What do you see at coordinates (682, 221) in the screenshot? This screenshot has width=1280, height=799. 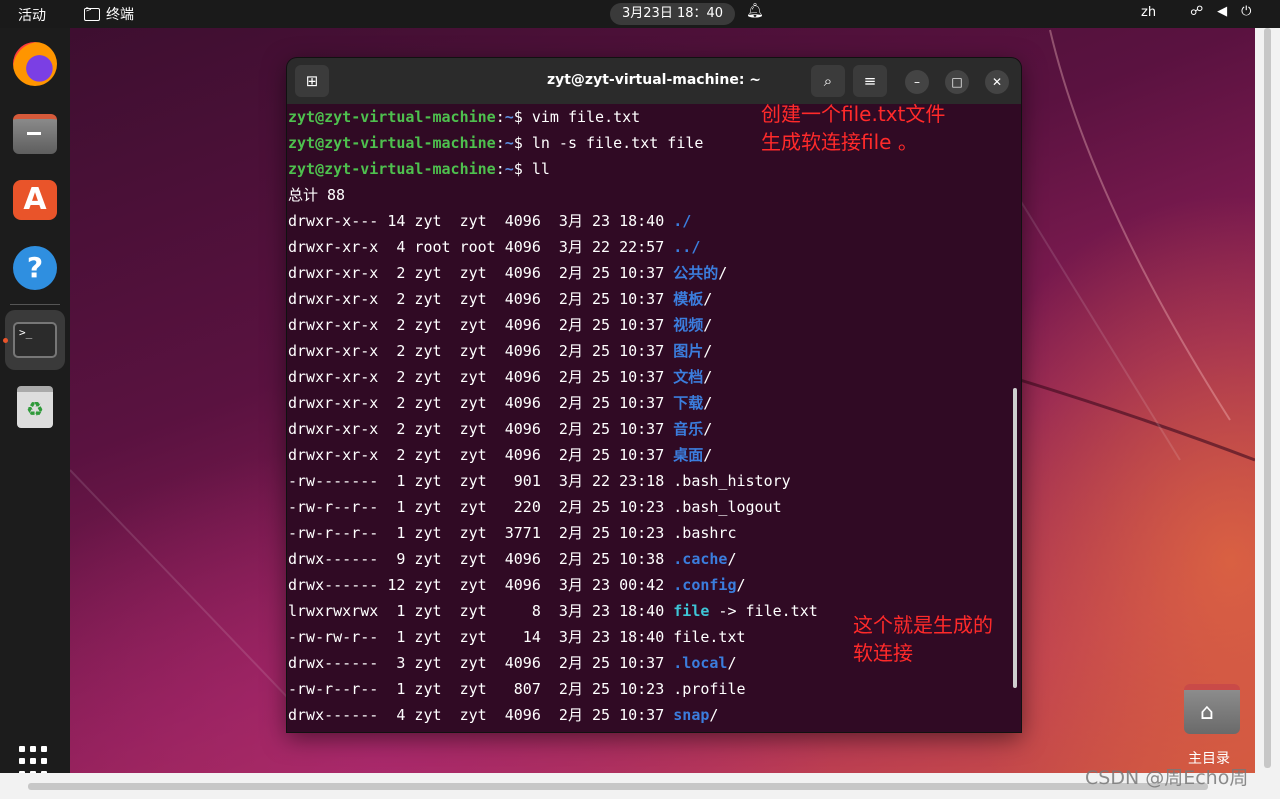 I see `listing-name: ./` at bounding box center [682, 221].